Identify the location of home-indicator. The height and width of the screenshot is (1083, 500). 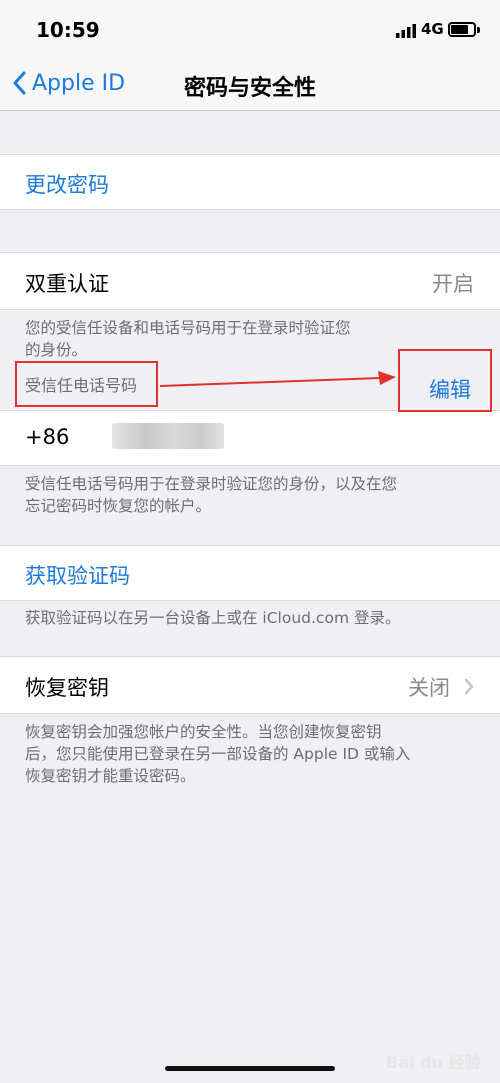
(250, 1068).